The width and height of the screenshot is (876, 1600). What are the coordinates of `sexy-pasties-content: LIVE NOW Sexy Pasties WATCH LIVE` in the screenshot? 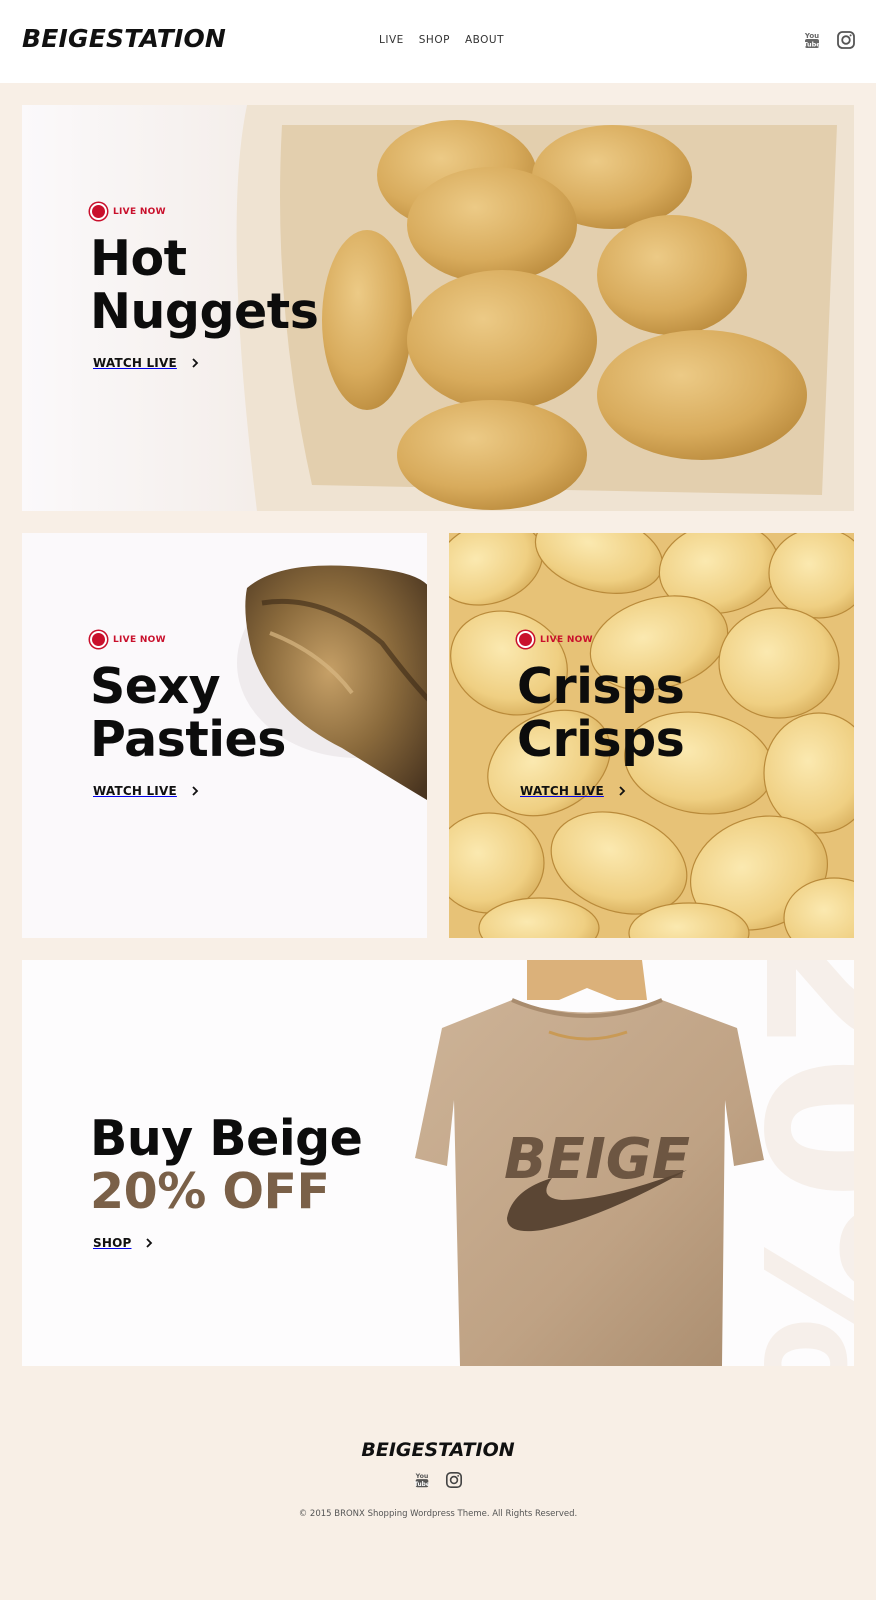 It's located at (188, 714).